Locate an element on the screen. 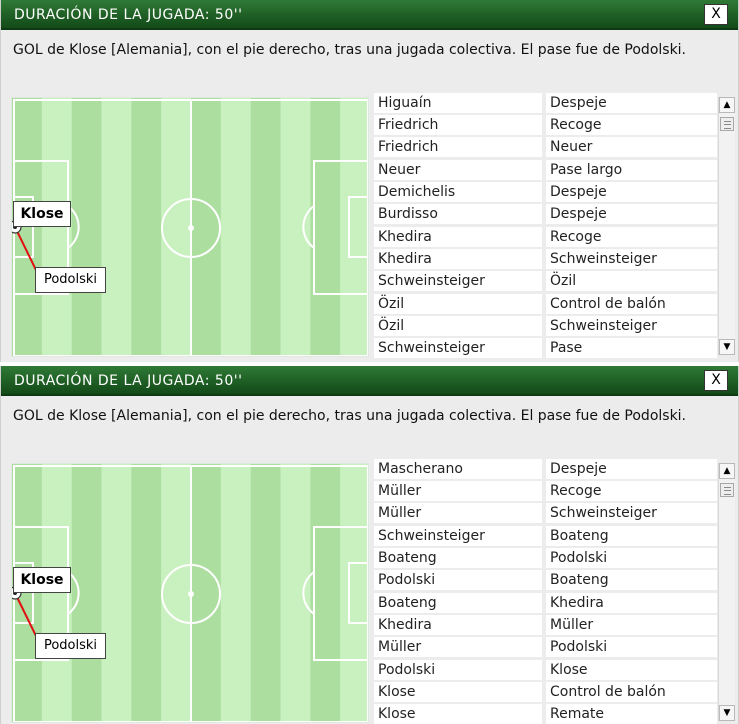 This screenshot has height=724, width=739. list-item: Khedira Müller is located at coordinates (545, 625).